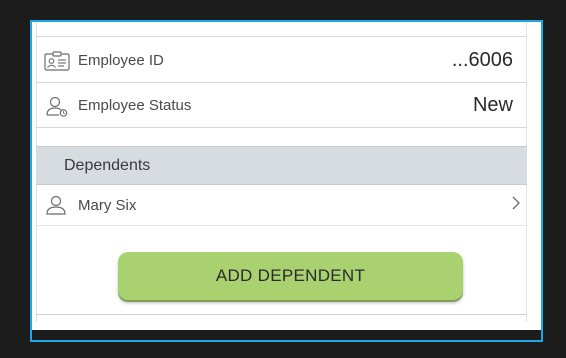 Image resolution: width=566 pixels, height=358 pixels. What do you see at coordinates (57, 61) in the screenshot?
I see `id-card-icon` at bounding box center [57, 61].